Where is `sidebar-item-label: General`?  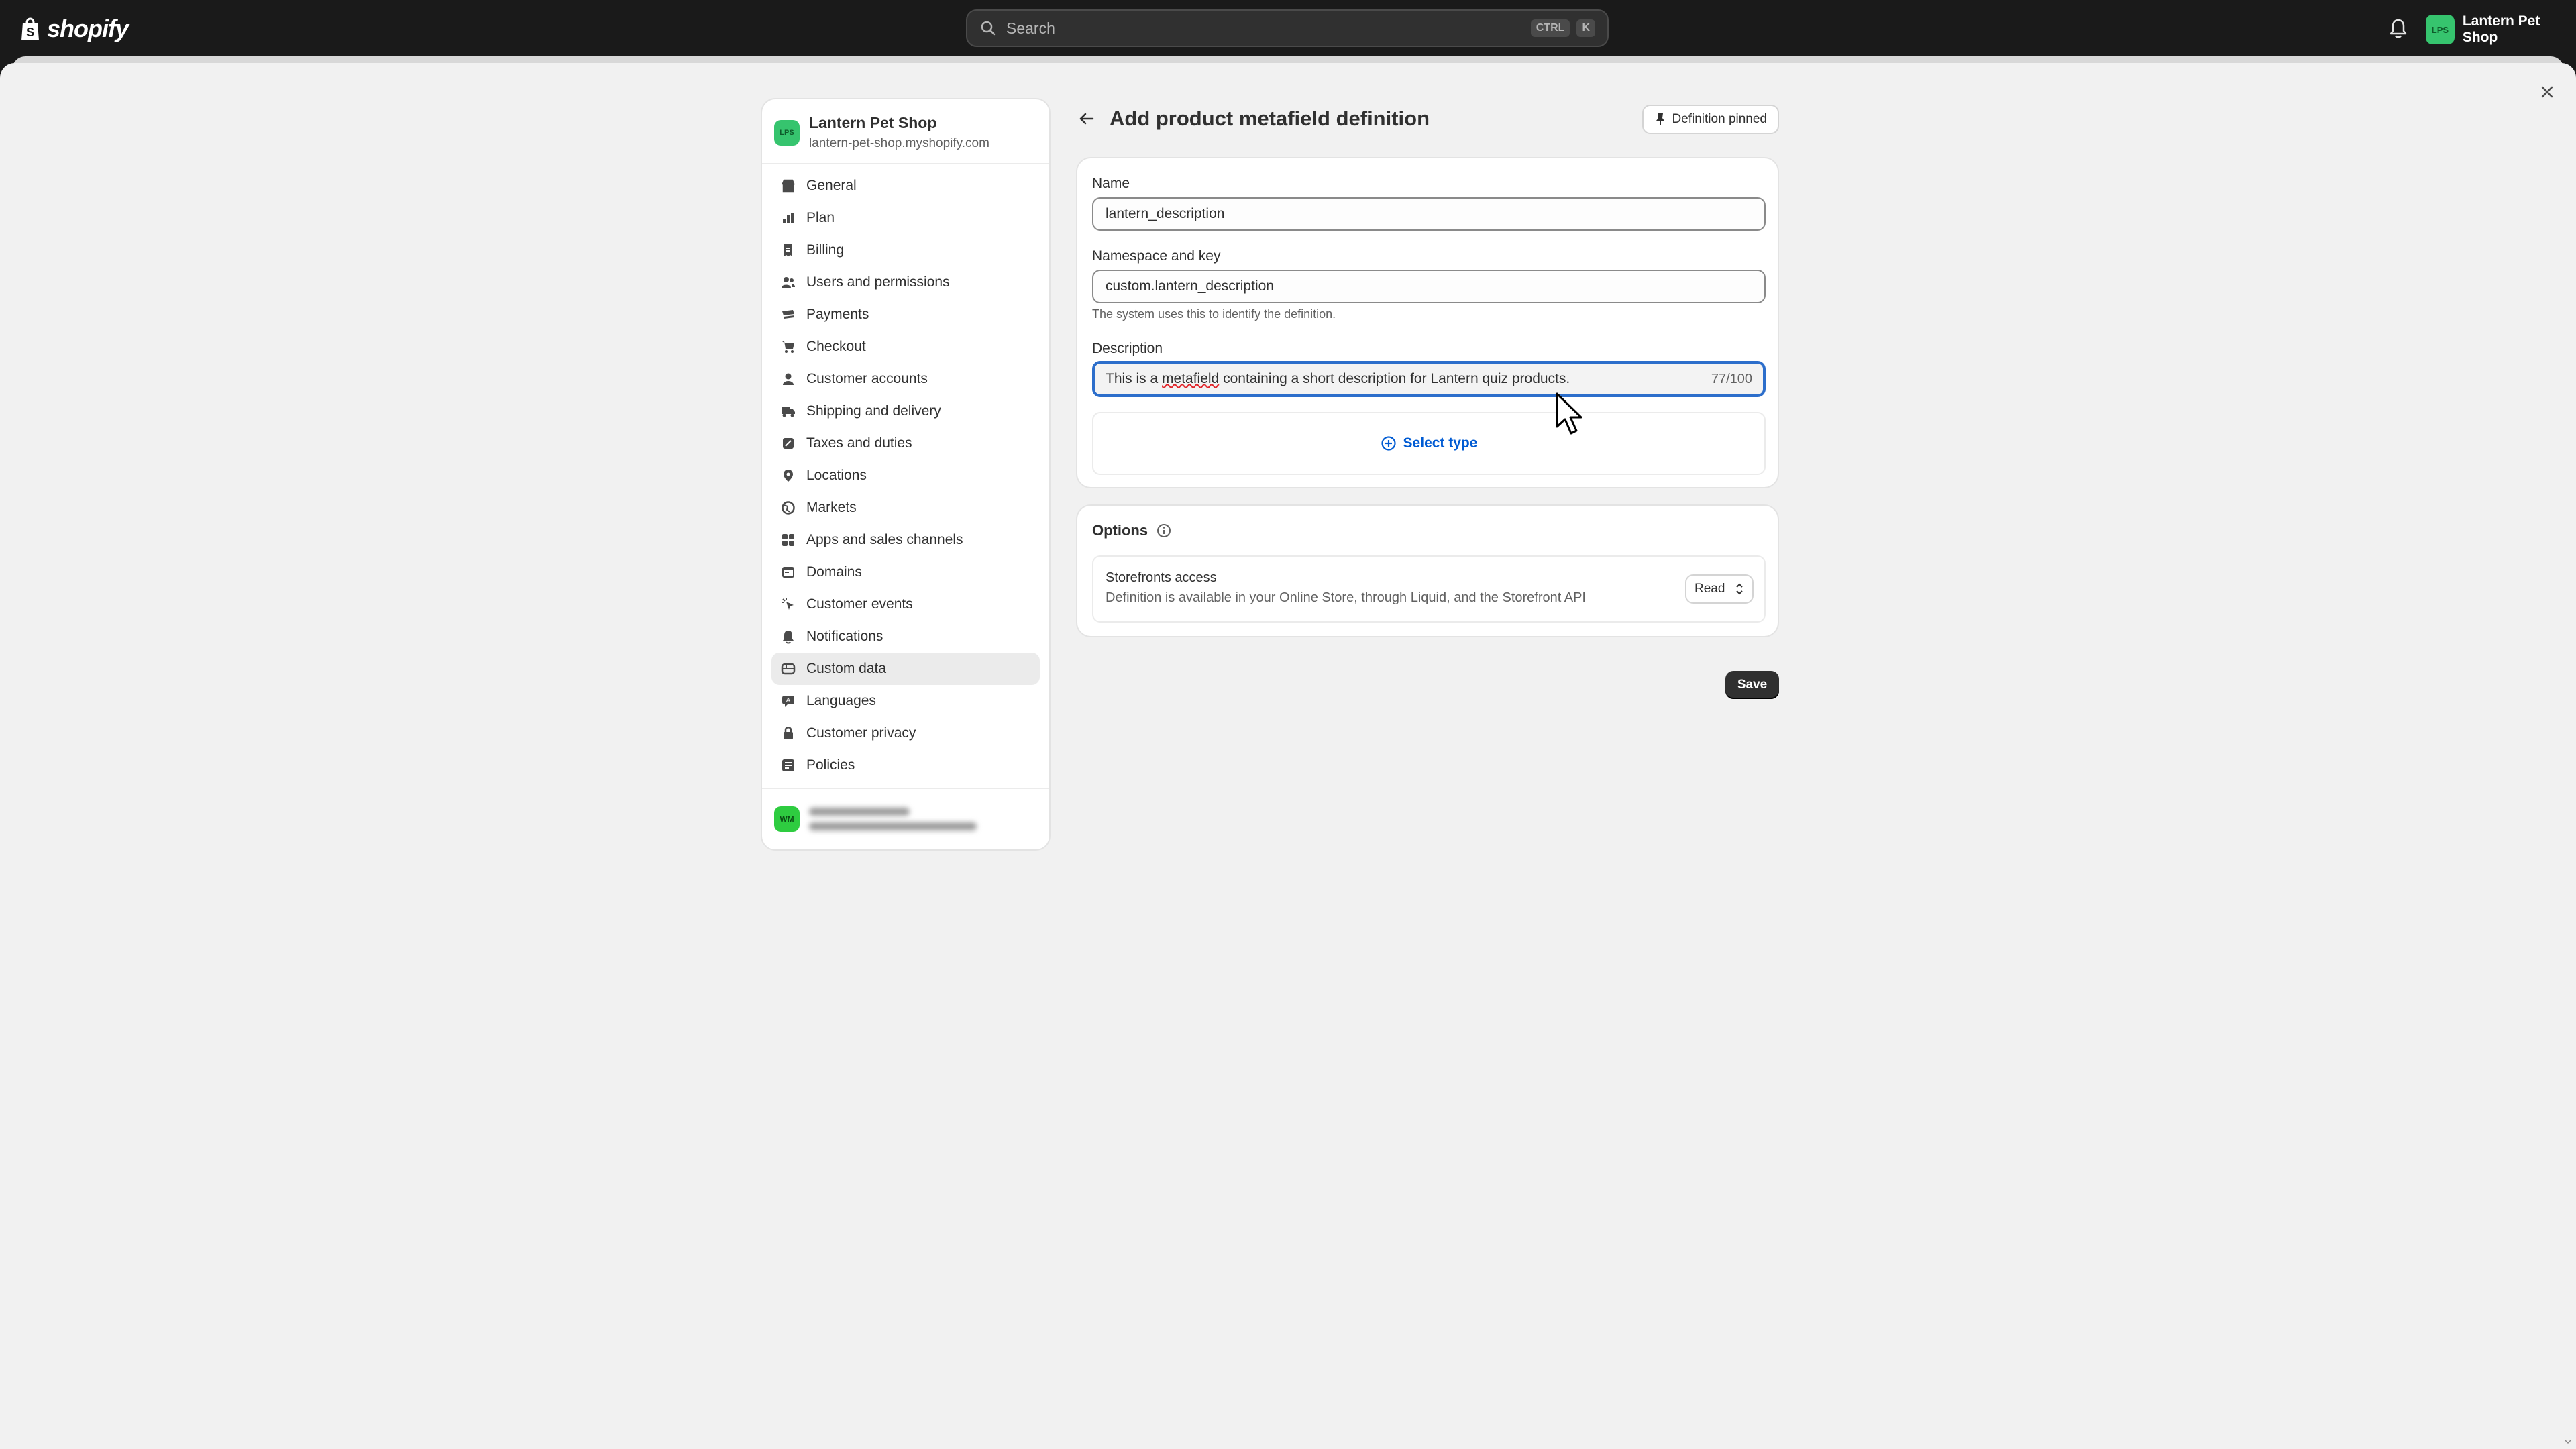 sidebar-item-label: General is located at coordinates (831, 185).